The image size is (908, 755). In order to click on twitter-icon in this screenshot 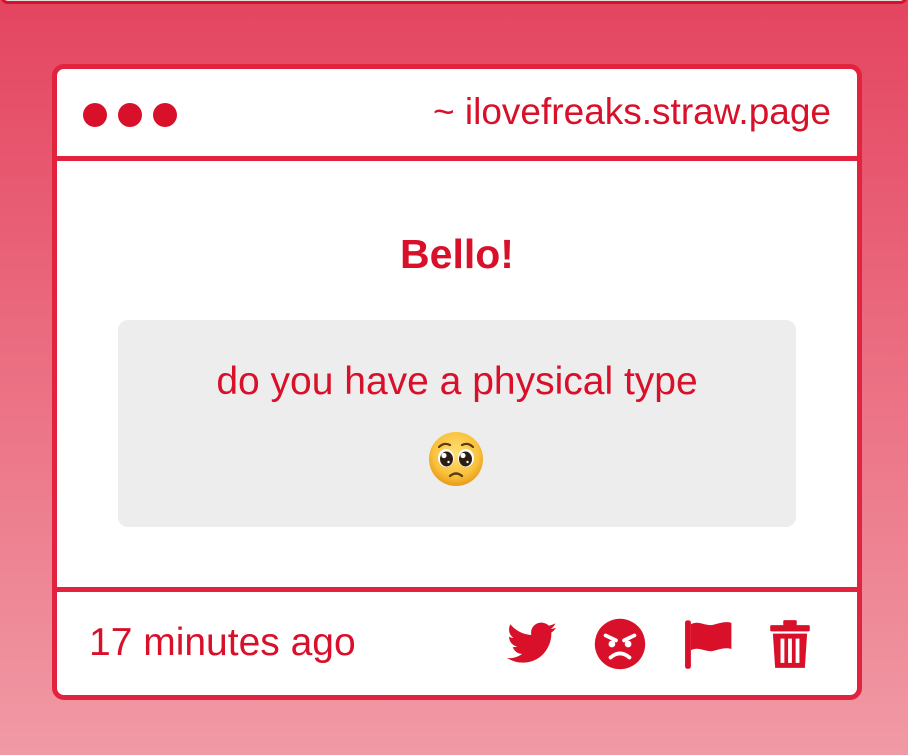, I will do `click(532, 644)`.